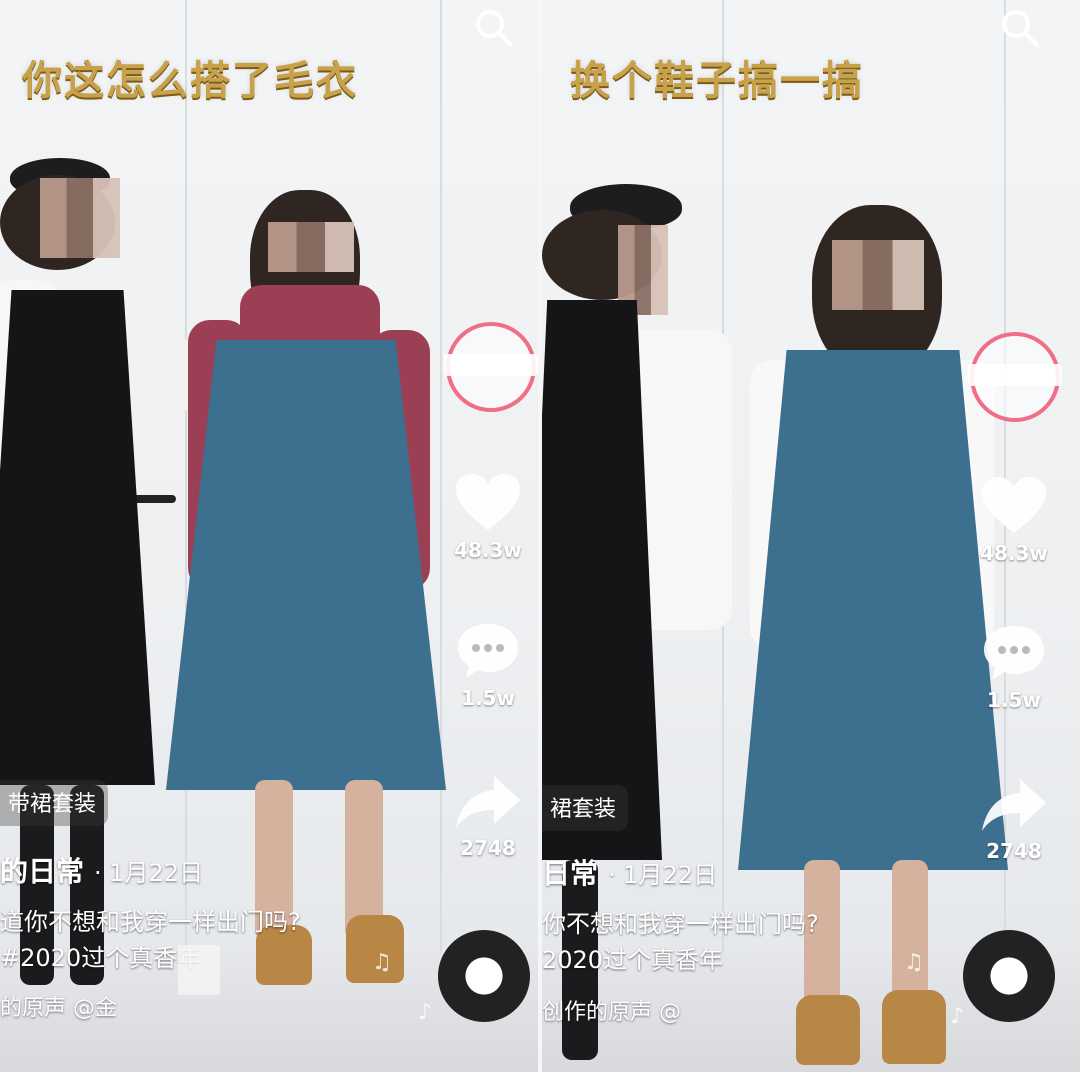  Describe the element at coordinates (54, 803) in the screenshot. I see `product-tag: 带裙套装` at that location.